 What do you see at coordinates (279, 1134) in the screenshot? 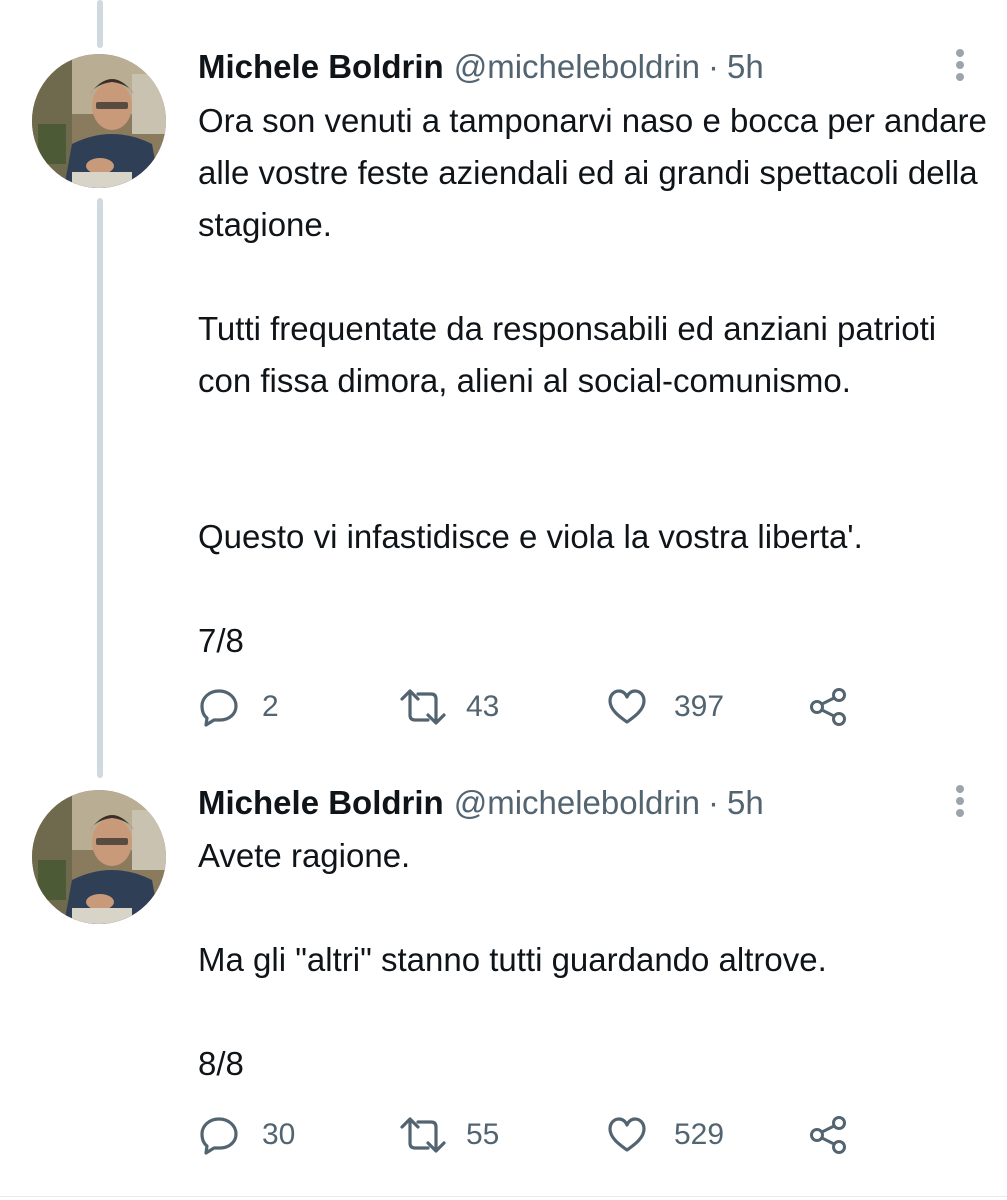
I see `reply-count: 30` at bounding box center [279, 1134].